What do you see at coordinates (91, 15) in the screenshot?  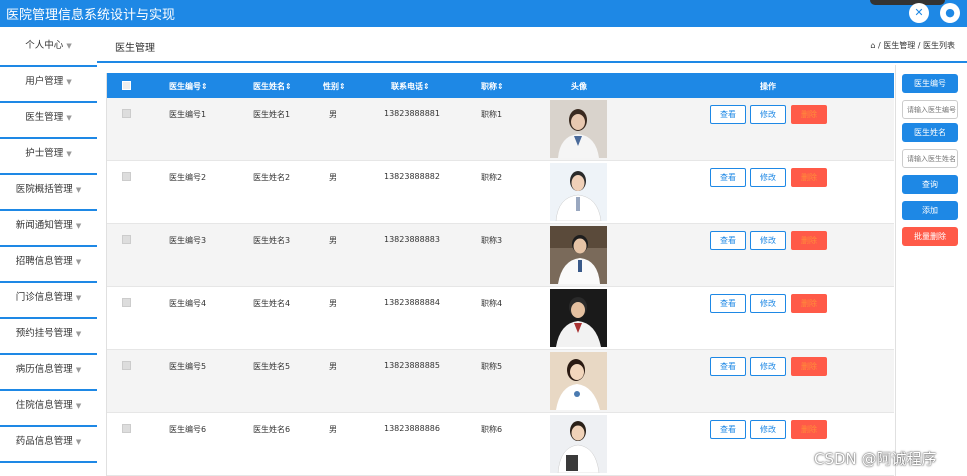 I see `app-title: 医院管理信息系统设计与实现` at bounding box center [91, 15].